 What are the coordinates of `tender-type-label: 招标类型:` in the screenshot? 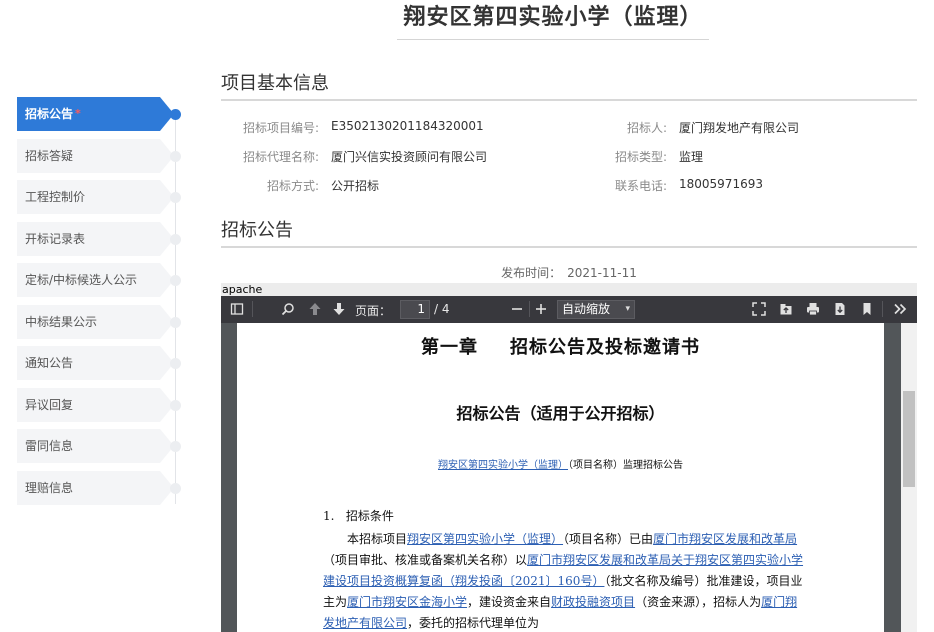 It's located at (640, 157).